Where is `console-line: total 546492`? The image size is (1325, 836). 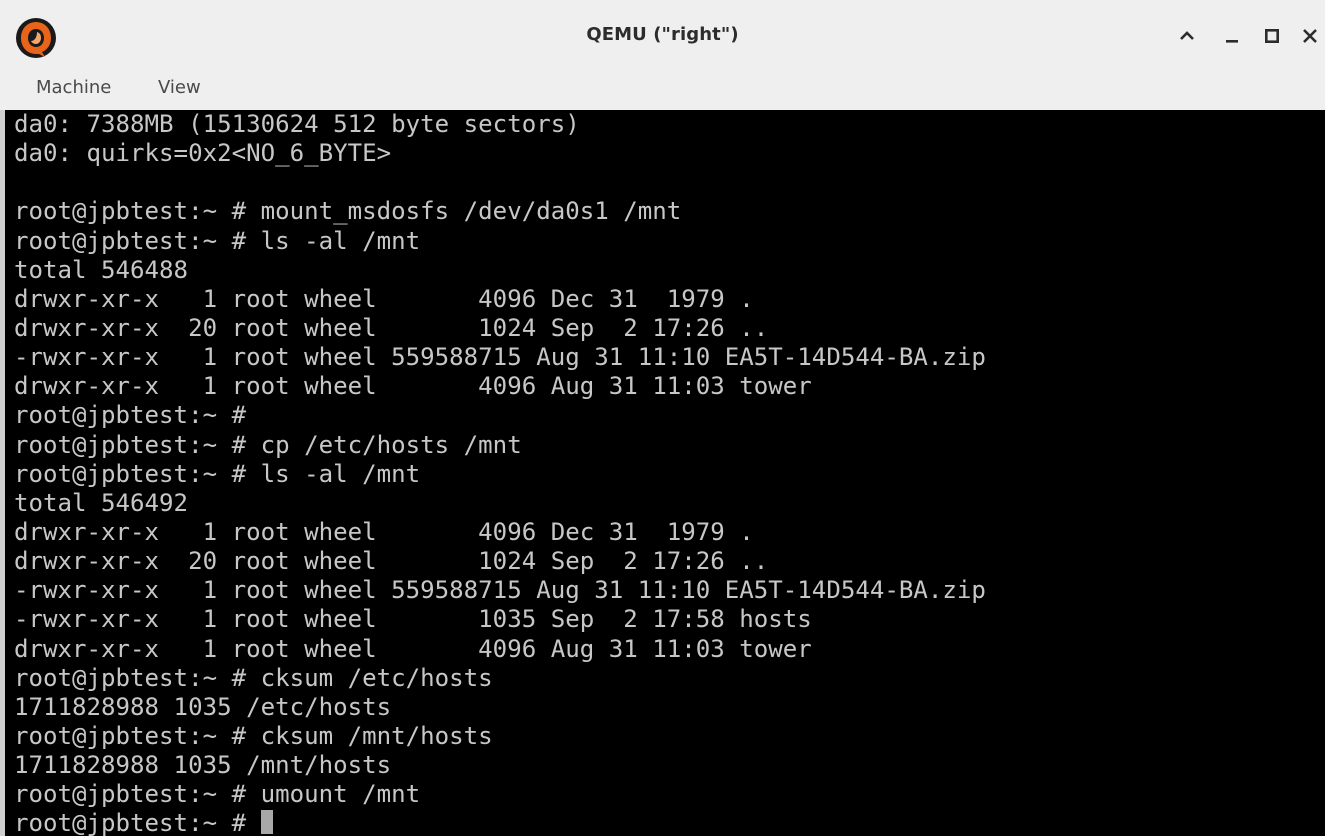
console-line: total 546492 is located at coordinates (101, 502).